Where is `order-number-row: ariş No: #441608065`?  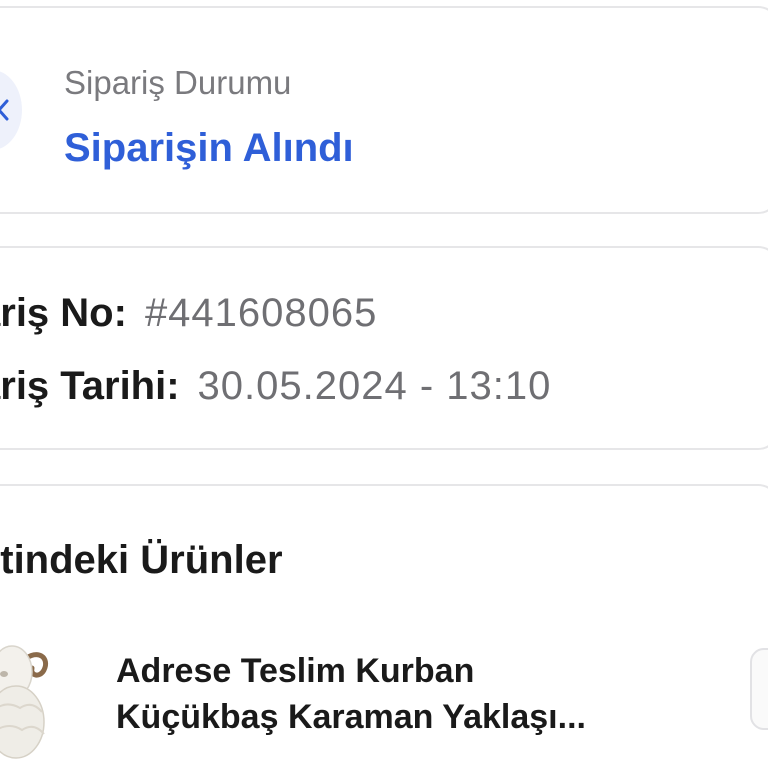
order-number-row: ariş No: #441608065 is located at coordinates (188, 313).